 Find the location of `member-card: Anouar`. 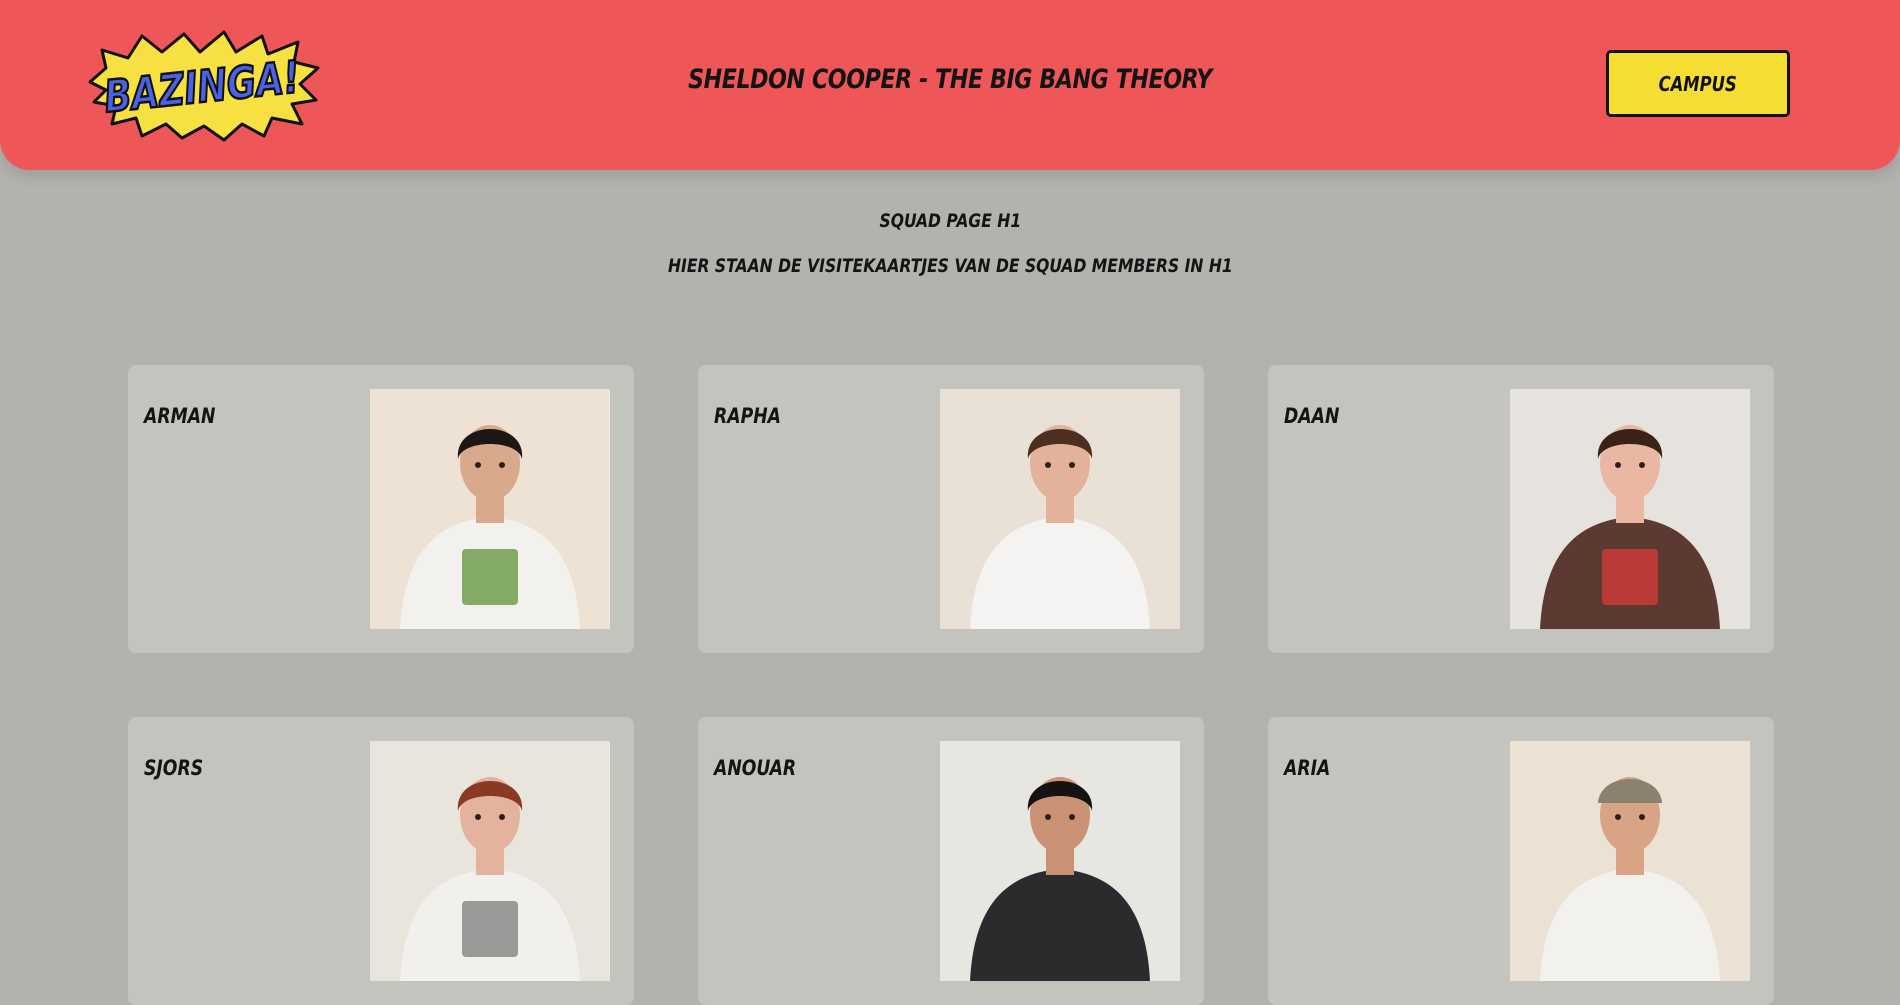

member-card: Anouar is located at coordinates (951, 861).